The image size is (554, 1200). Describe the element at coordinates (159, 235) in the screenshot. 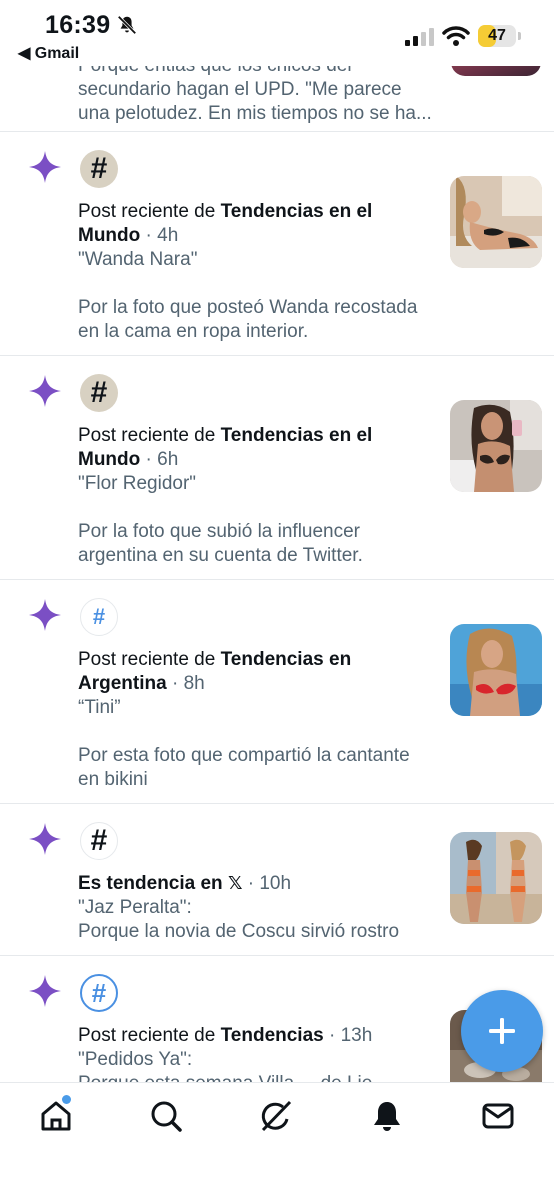

I see `item-time: · 4h` at that location.